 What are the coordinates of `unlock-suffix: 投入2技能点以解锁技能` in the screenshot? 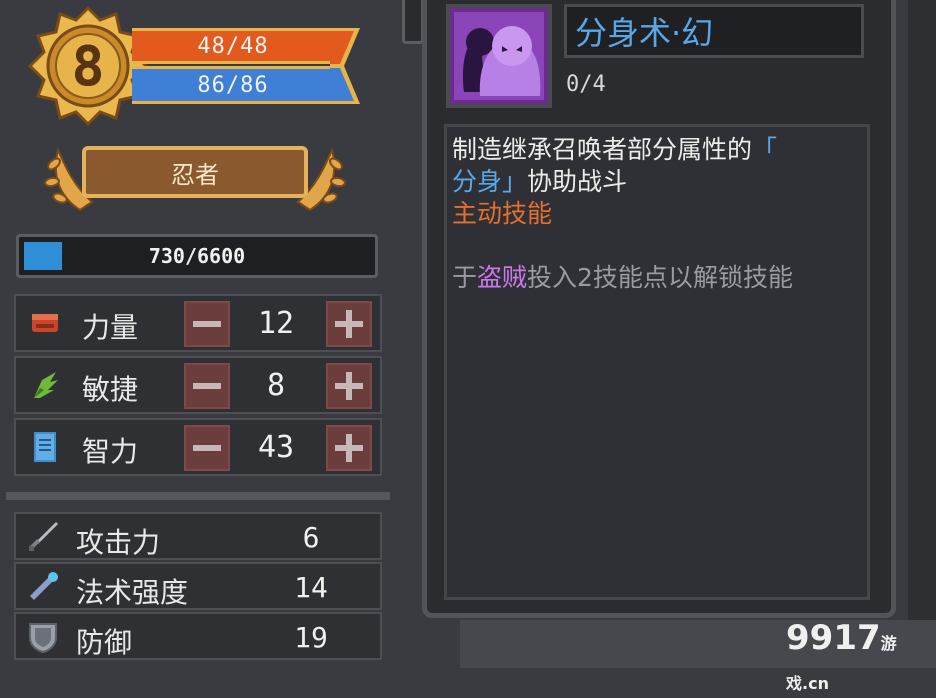 It's located at (660, 277).